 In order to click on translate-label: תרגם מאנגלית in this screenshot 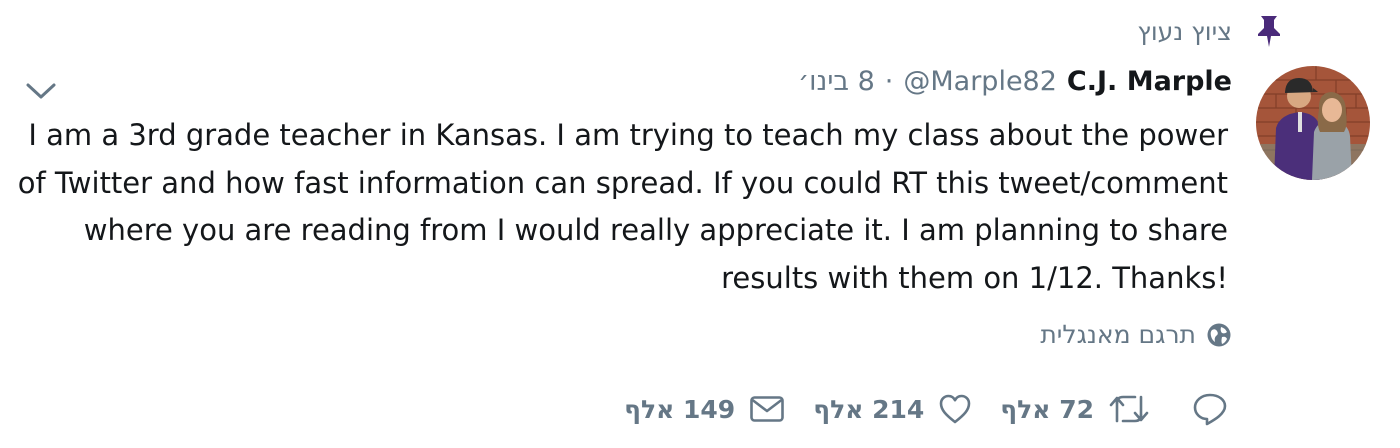, I will do `click(1118, 334)`.